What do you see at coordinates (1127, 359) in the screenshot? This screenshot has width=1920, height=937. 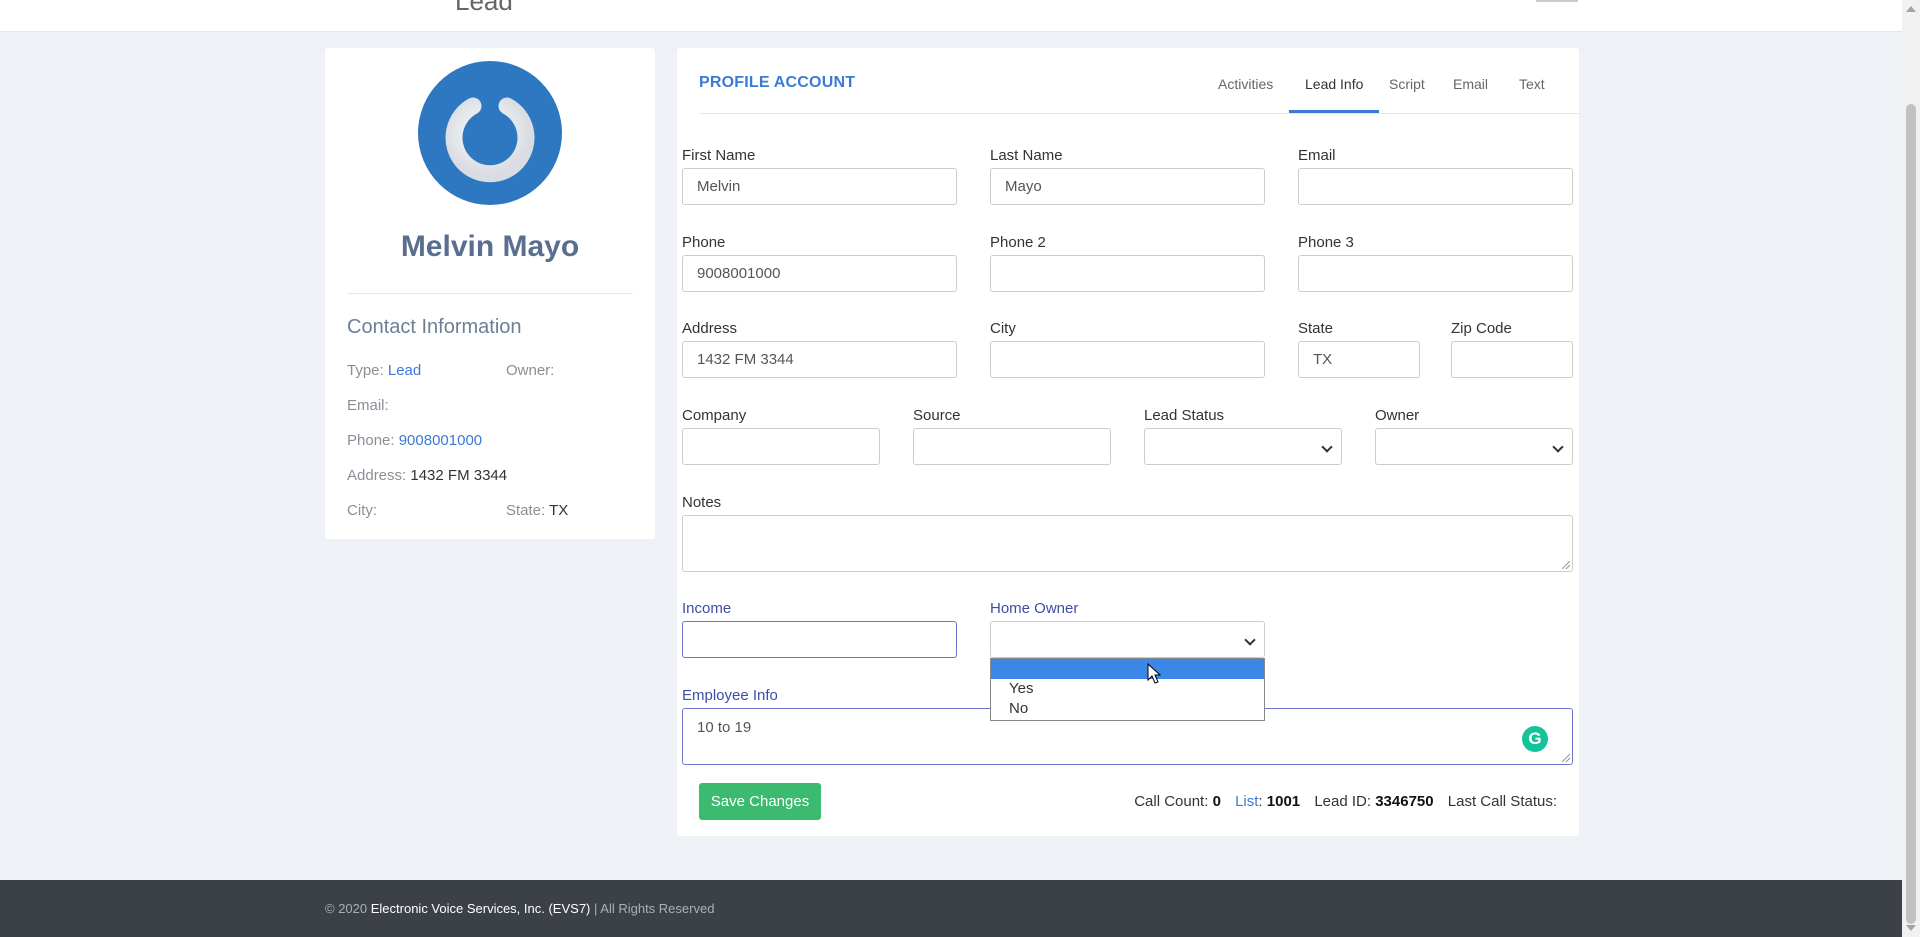 I see `city-input` at bounding box center [1127, 359].